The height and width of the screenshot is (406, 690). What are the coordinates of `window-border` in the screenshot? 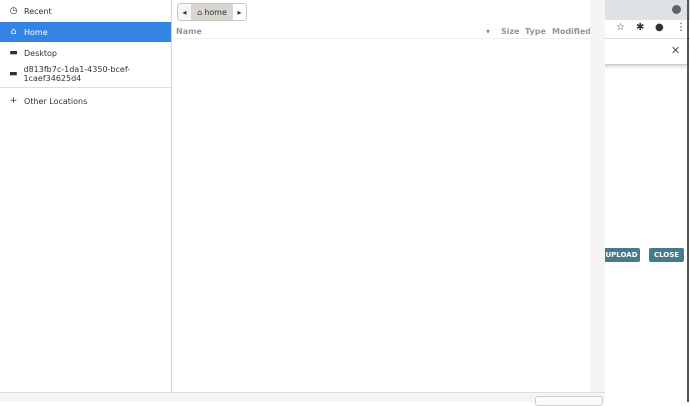 It's located at (688, 201).